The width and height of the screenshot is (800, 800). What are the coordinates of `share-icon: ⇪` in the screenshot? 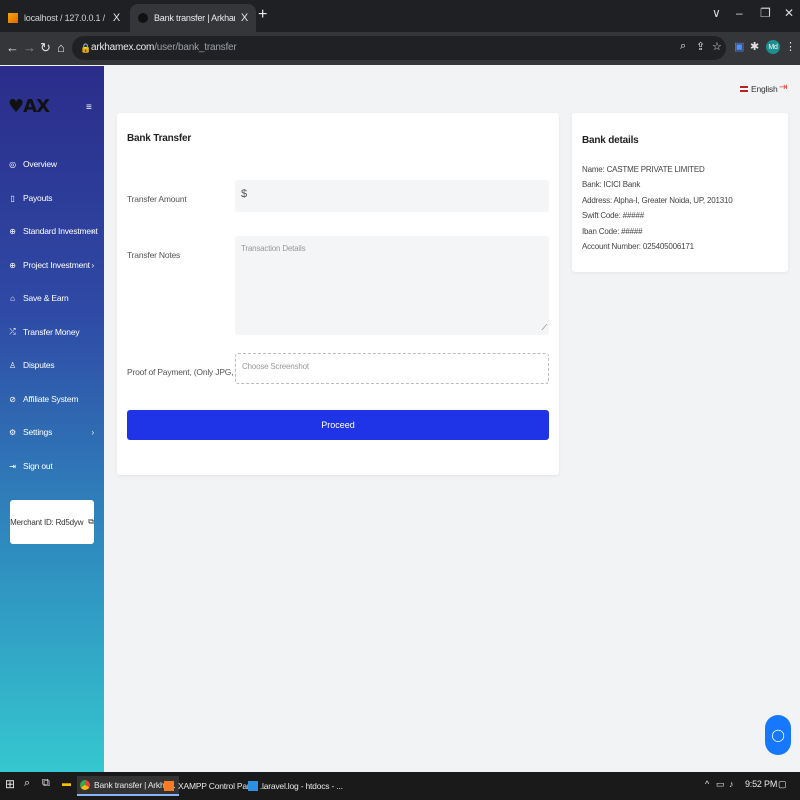 It's located at (700, 46).